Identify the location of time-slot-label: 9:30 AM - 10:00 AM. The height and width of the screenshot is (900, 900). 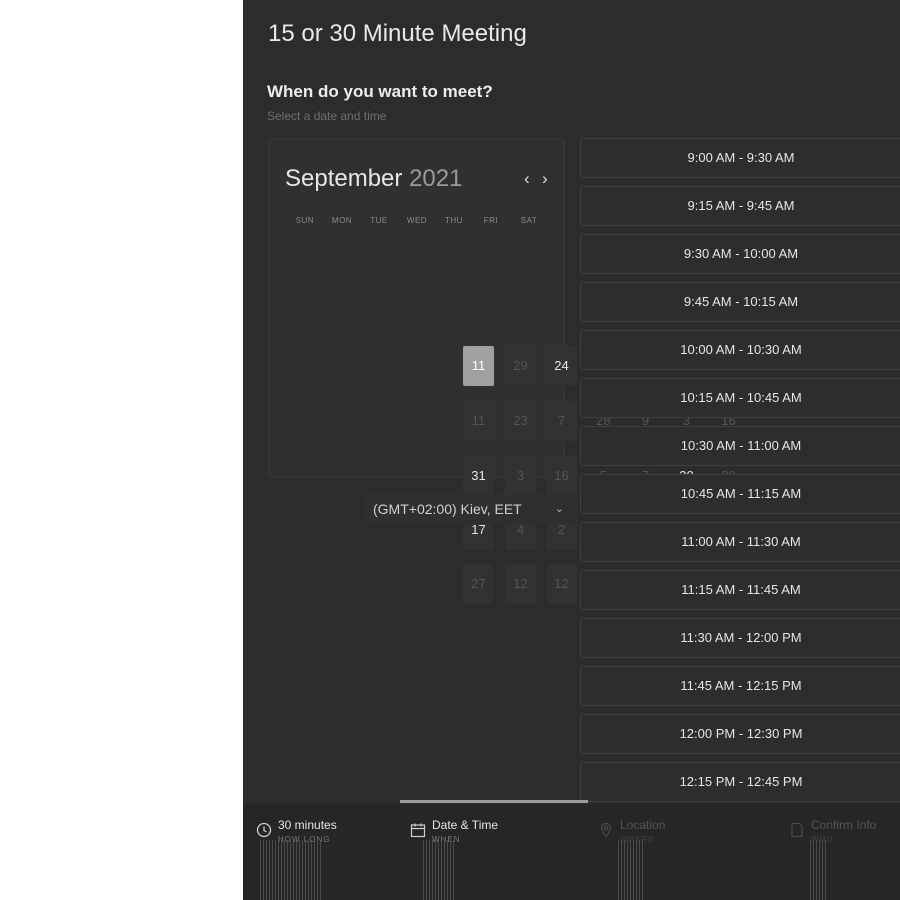
(741, 253).